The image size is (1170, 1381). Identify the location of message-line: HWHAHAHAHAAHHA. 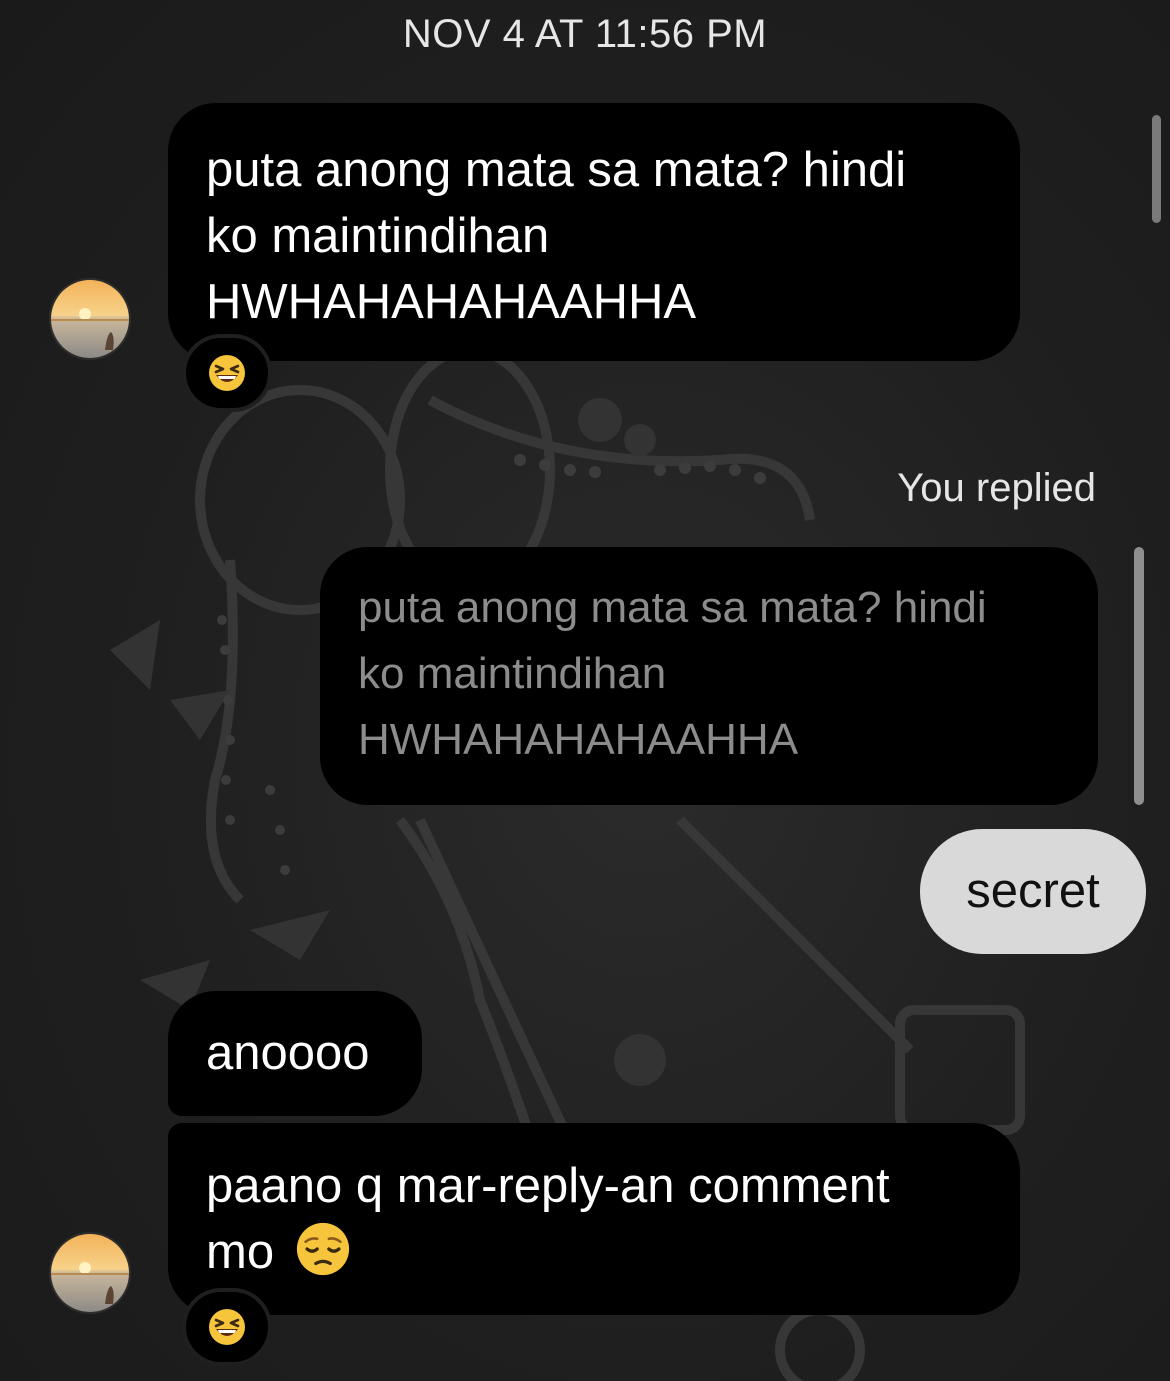
(451, 302).